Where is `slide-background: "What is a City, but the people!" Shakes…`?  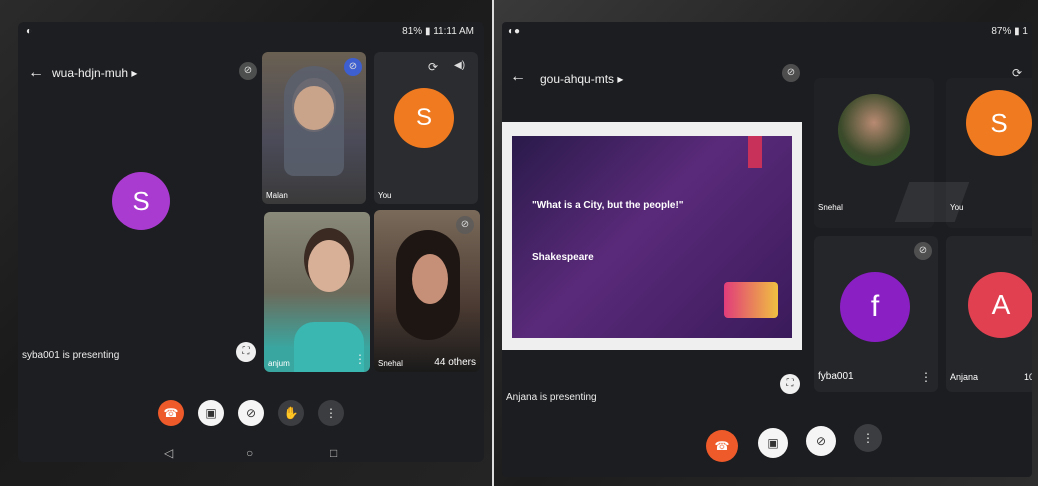
slide-background: "What is a City, but the people!" Shakes… is located at coordinates (652, 237).